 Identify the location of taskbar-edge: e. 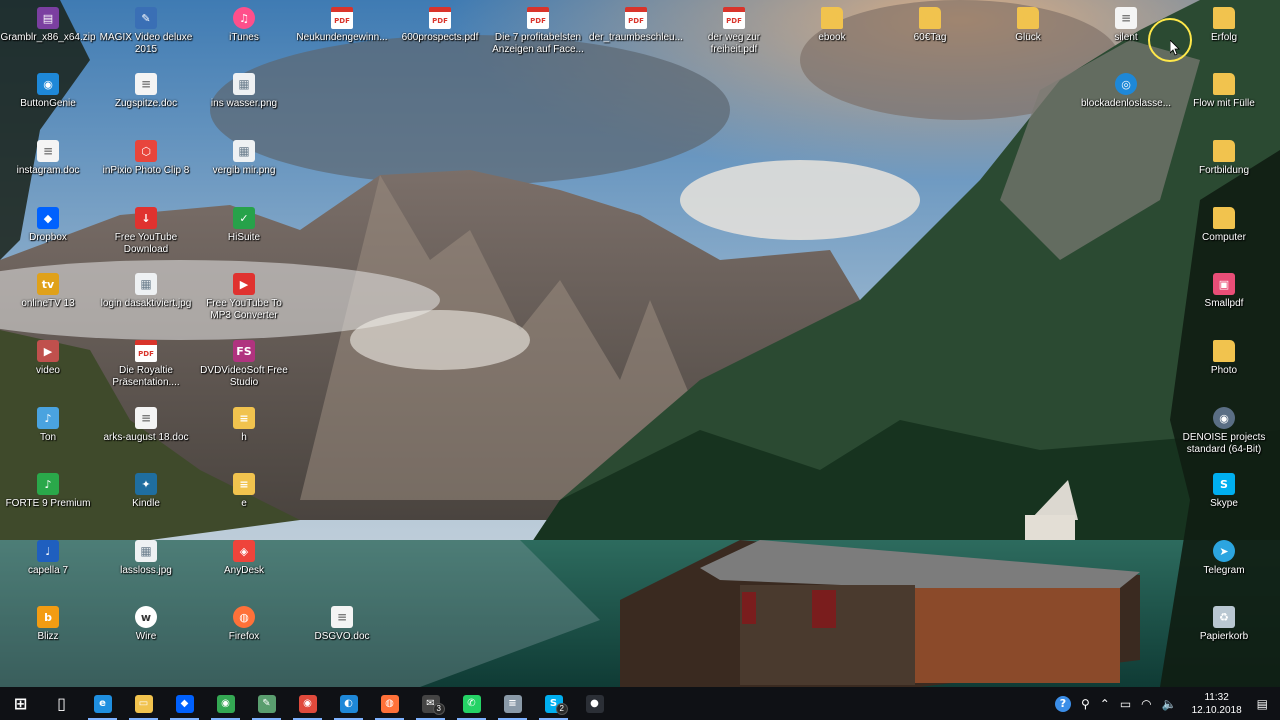
(102, 703).